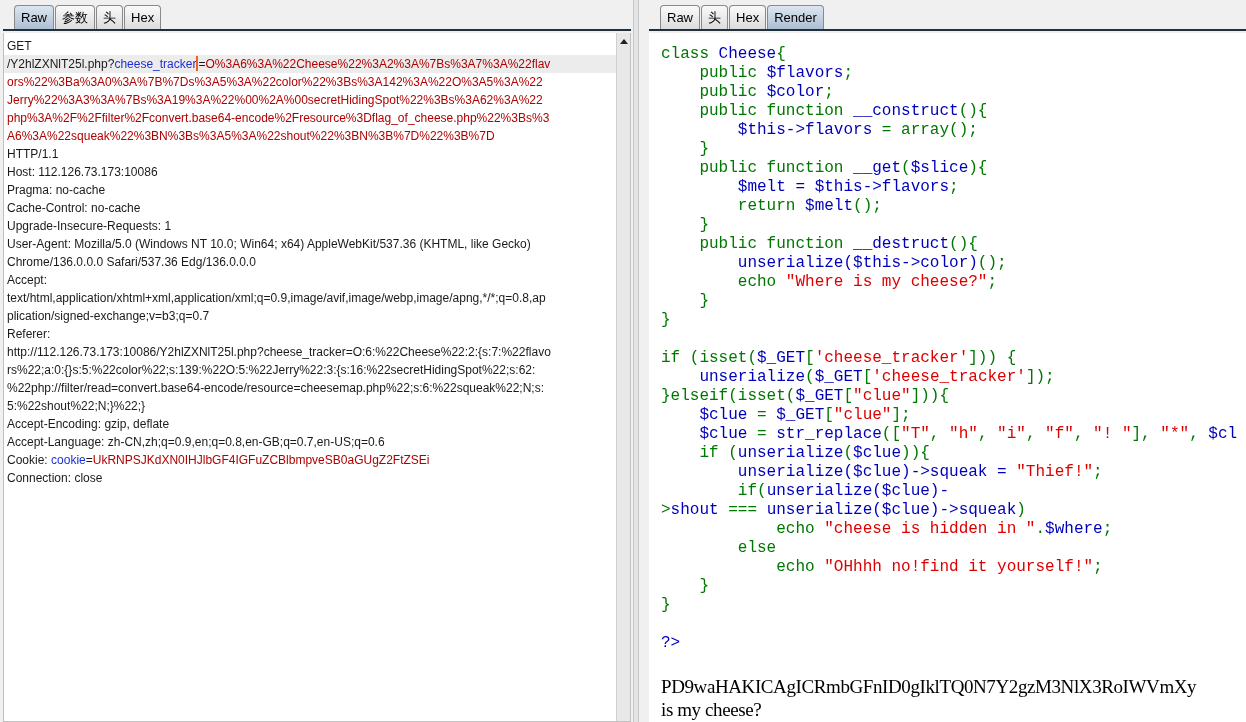 The height and width of the screenshot is (722, 1246). I want to click on code-line: echo "Where is my cheese?";, so click(867, 282).